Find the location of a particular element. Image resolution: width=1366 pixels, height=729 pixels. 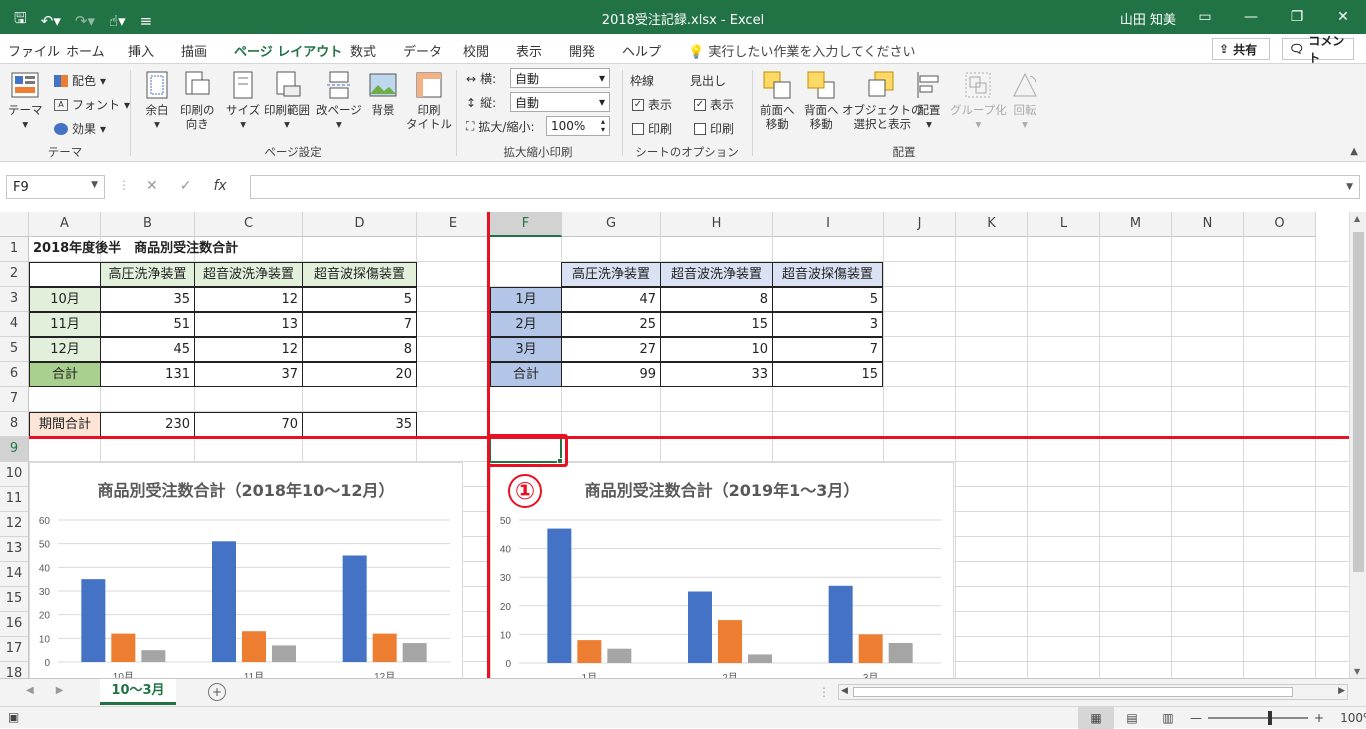

scroll-up-icon: ▲ is located at coordinates (1357, 218).